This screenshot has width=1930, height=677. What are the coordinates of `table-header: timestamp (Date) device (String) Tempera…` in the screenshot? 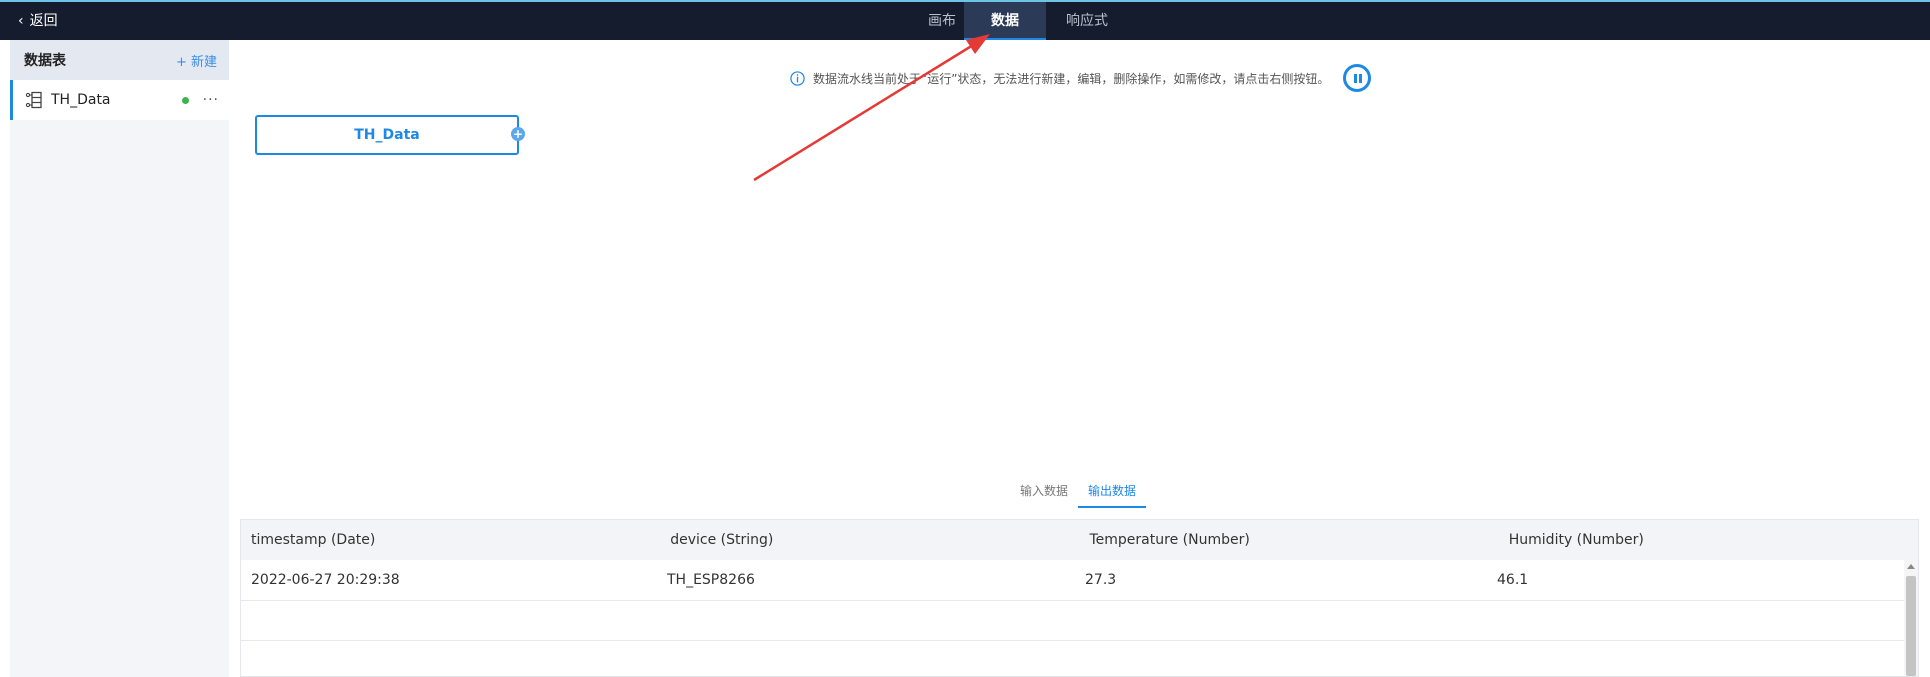 It's located at (1079, 540).